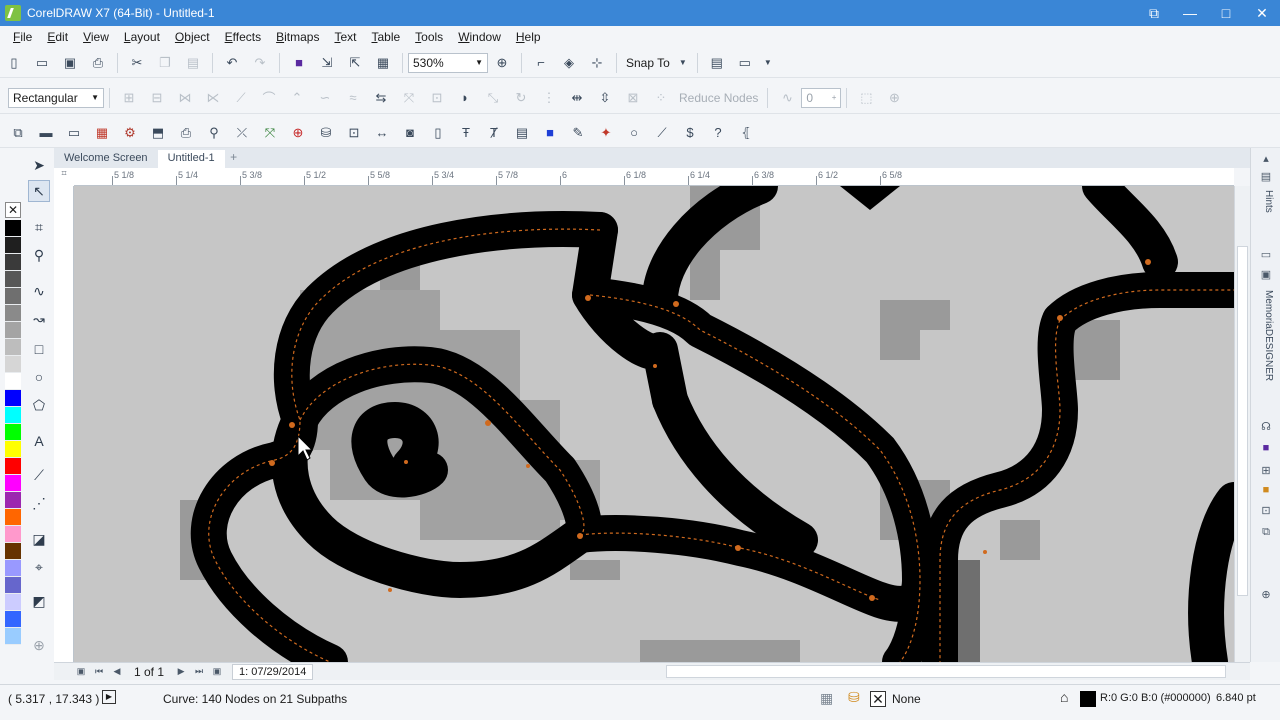 The width and height of the screenshot is (1280, 720). What do you see at coordinates (64, 424) in the screenshot?
I see `vertical-ruler` at bounding box center [64, 424].